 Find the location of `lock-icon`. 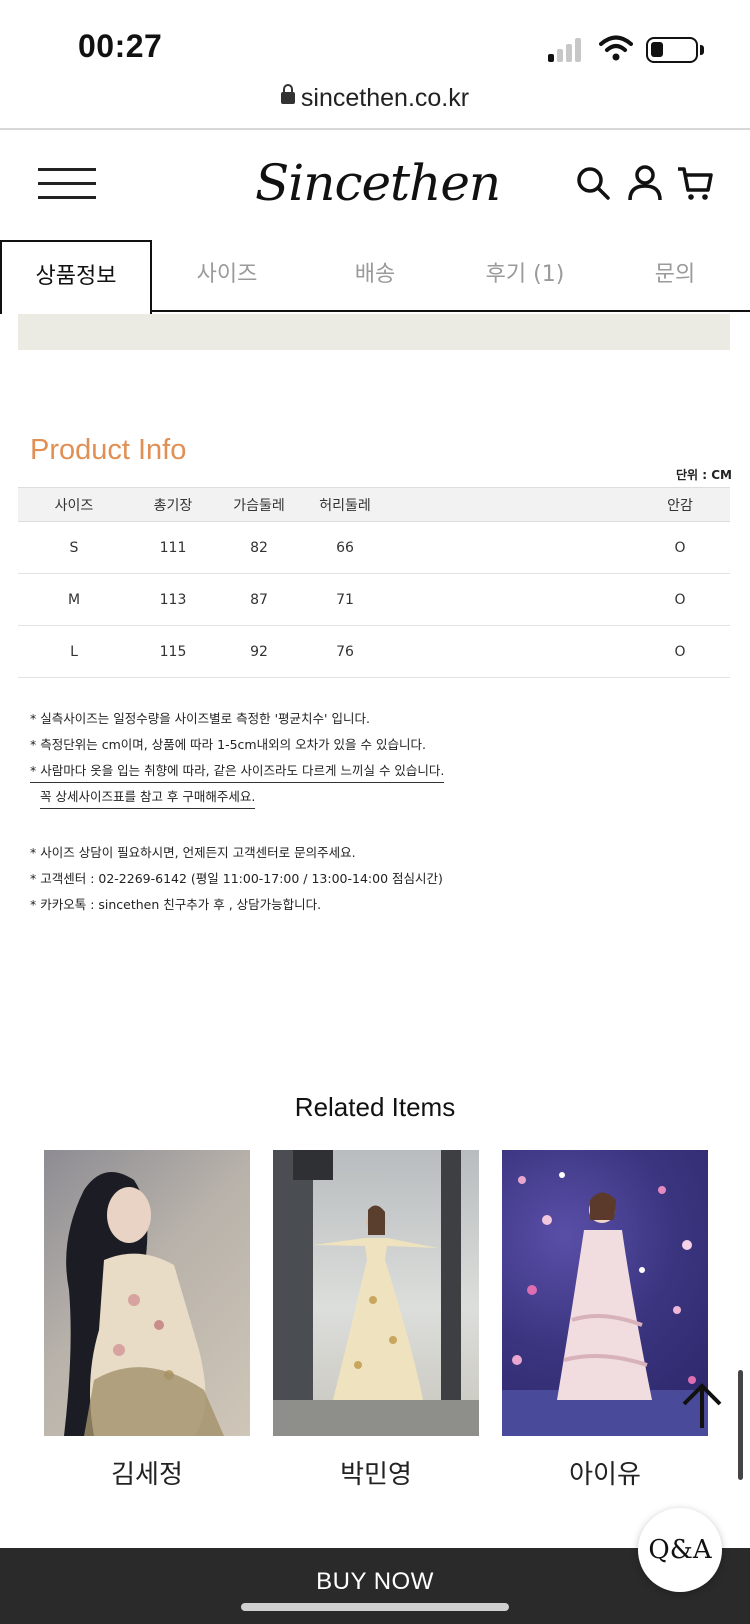

lock-icon is located at coordinates (287, 94).